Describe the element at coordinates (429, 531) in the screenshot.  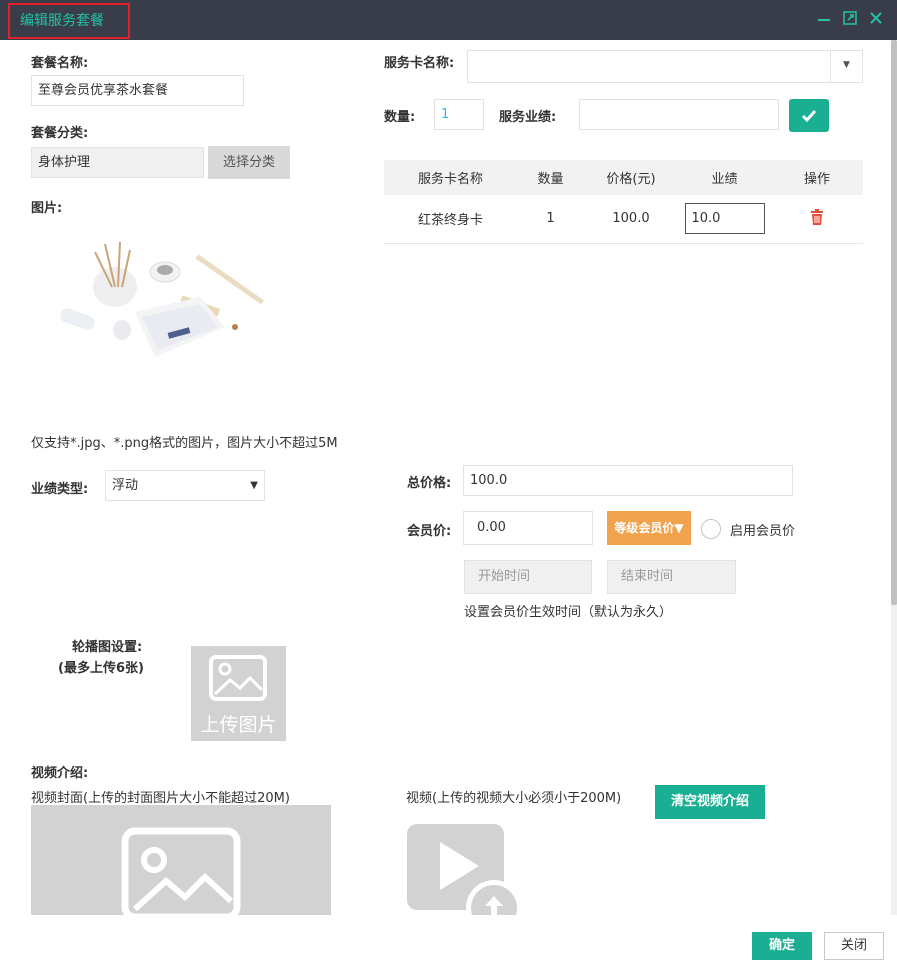
I see `member-price-label: 会员价:` at that location.